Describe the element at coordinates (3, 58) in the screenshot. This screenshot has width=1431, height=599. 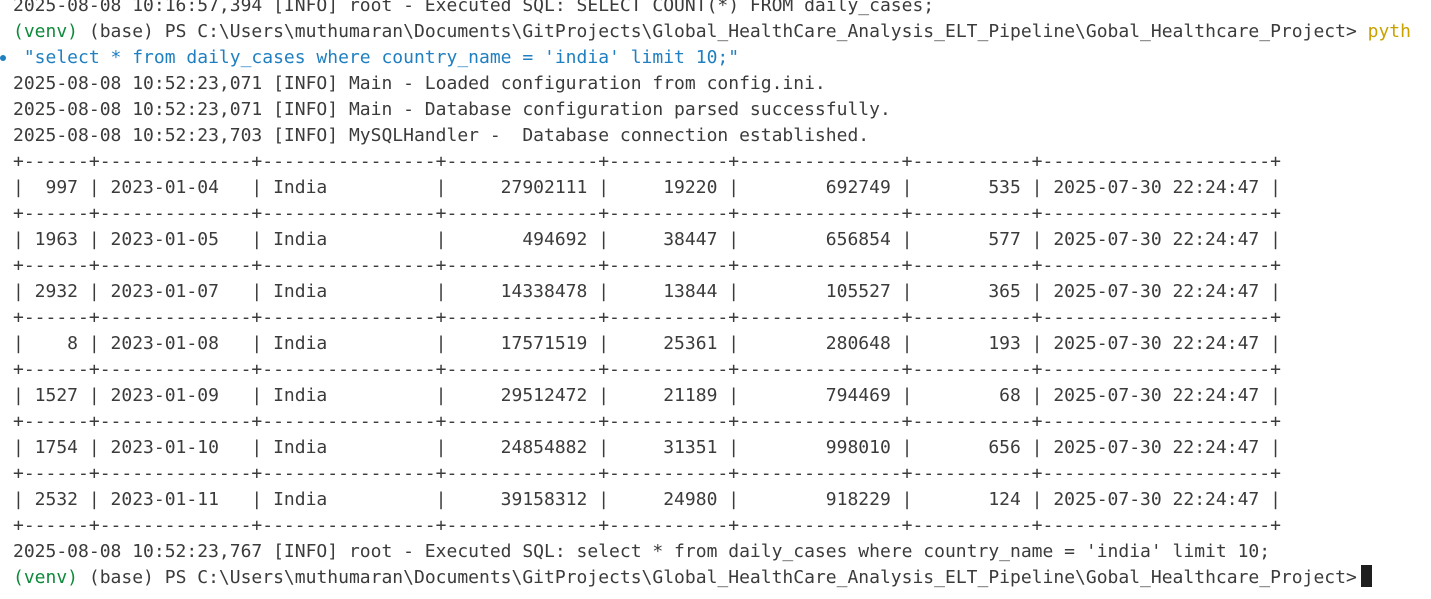
I see `command-status-dot-icon` at that location.